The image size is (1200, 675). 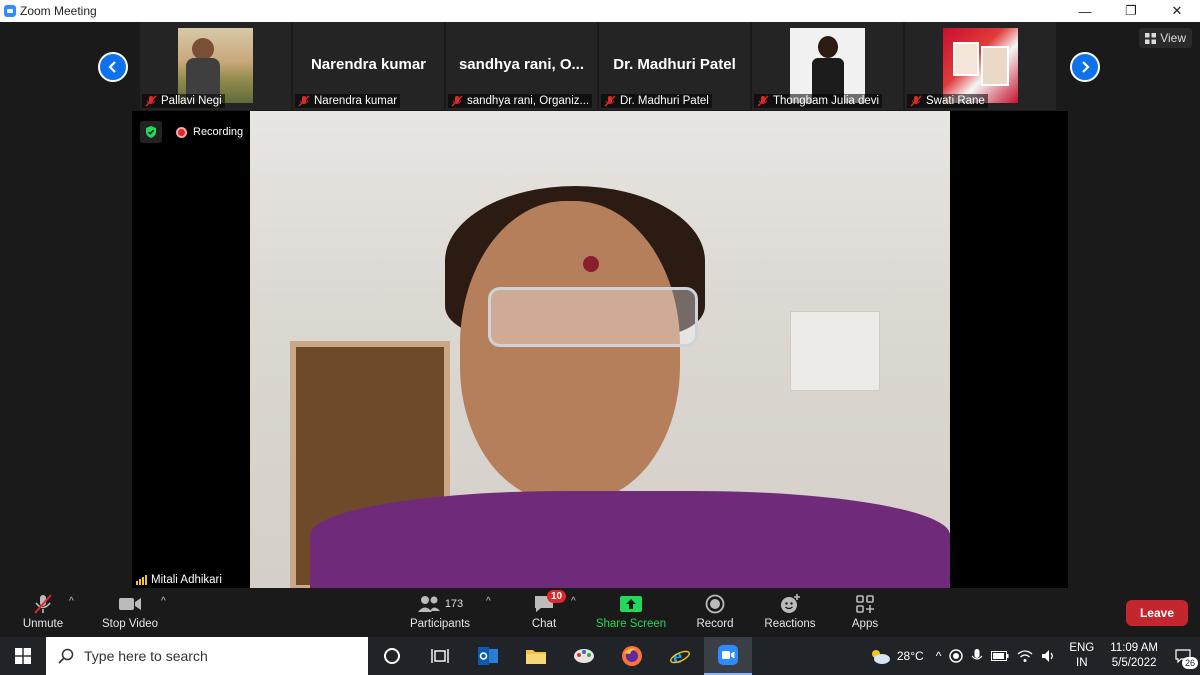 What do you see at coordinates (1189, 663) in the screenshot?
I see `notification-count-badge: 26` at bounding box center [1189, 663].